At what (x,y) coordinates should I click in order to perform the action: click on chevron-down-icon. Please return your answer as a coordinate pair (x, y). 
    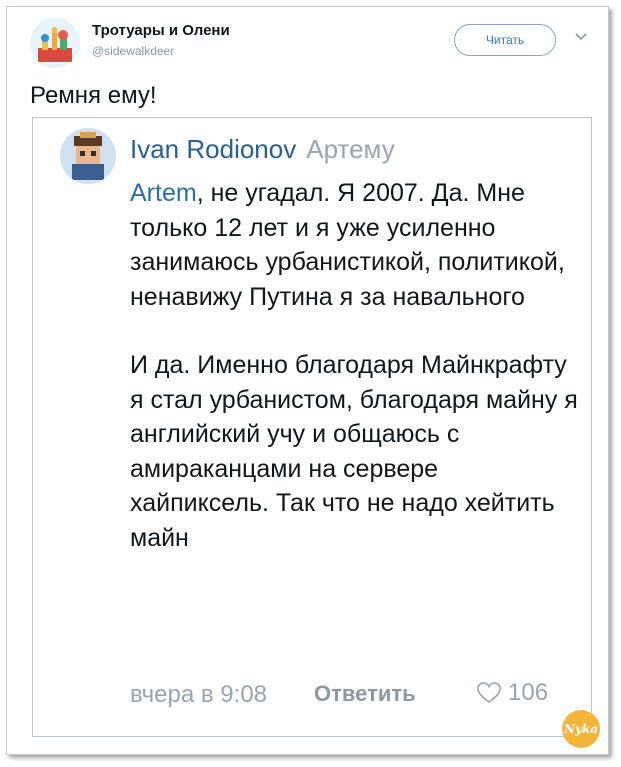
    Looking at the image, I should click on (581, 37).